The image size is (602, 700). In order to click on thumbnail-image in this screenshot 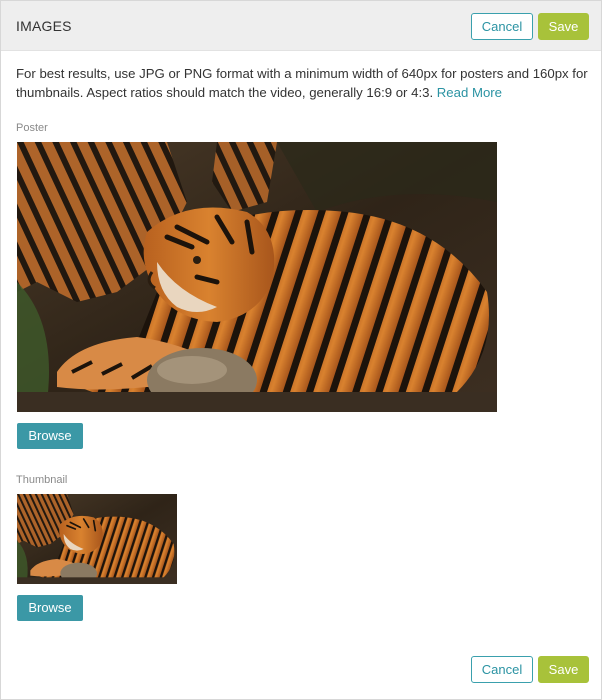, I will do `click(97, 539)`.